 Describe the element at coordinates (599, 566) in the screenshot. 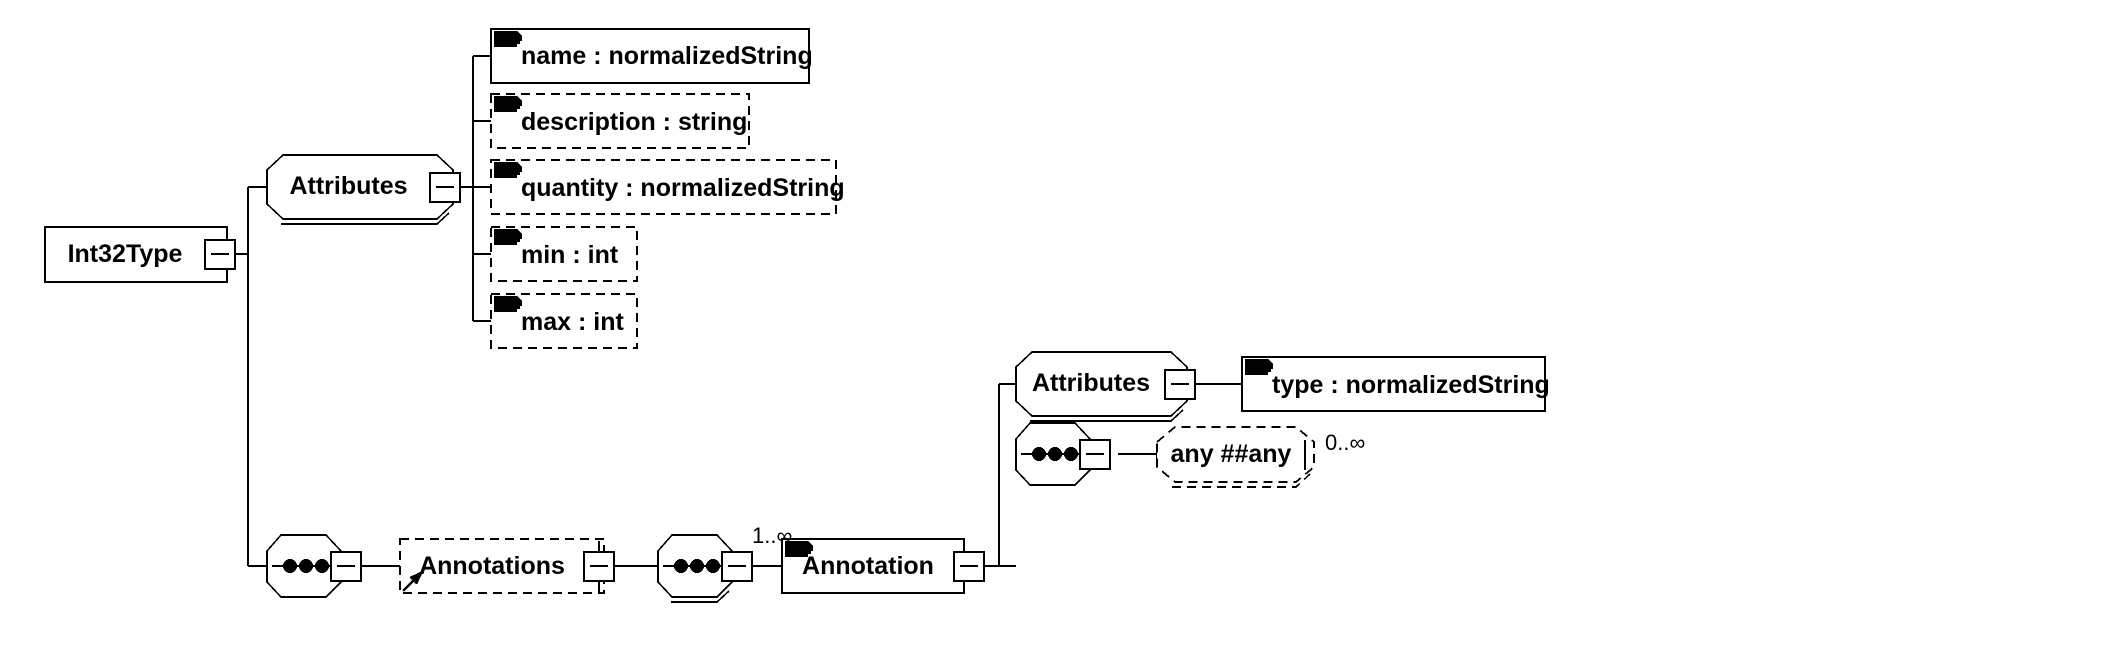

I see `annotations-ref-collapse-toggle` at that location.